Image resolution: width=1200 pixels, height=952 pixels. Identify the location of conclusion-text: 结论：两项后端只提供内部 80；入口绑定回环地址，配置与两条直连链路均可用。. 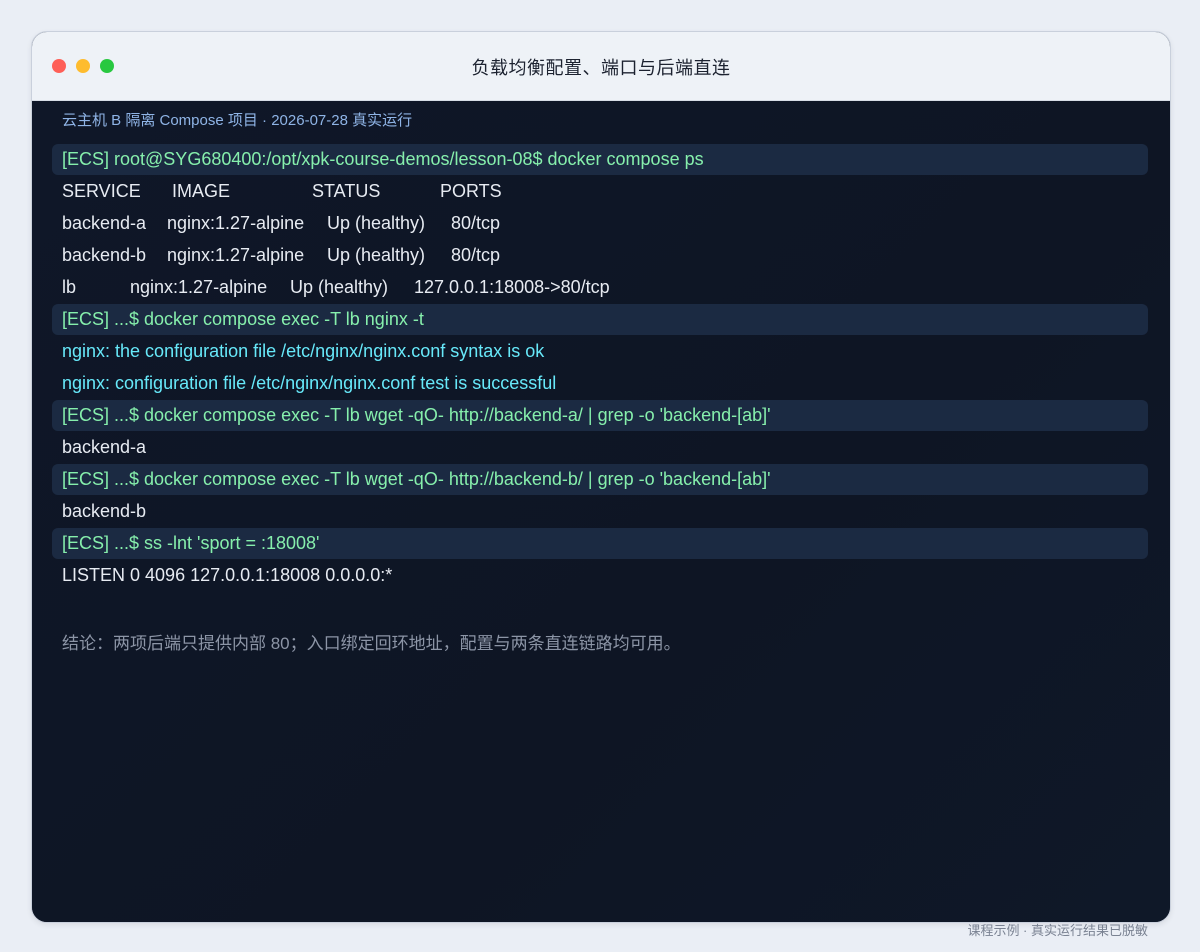
(371, 643).